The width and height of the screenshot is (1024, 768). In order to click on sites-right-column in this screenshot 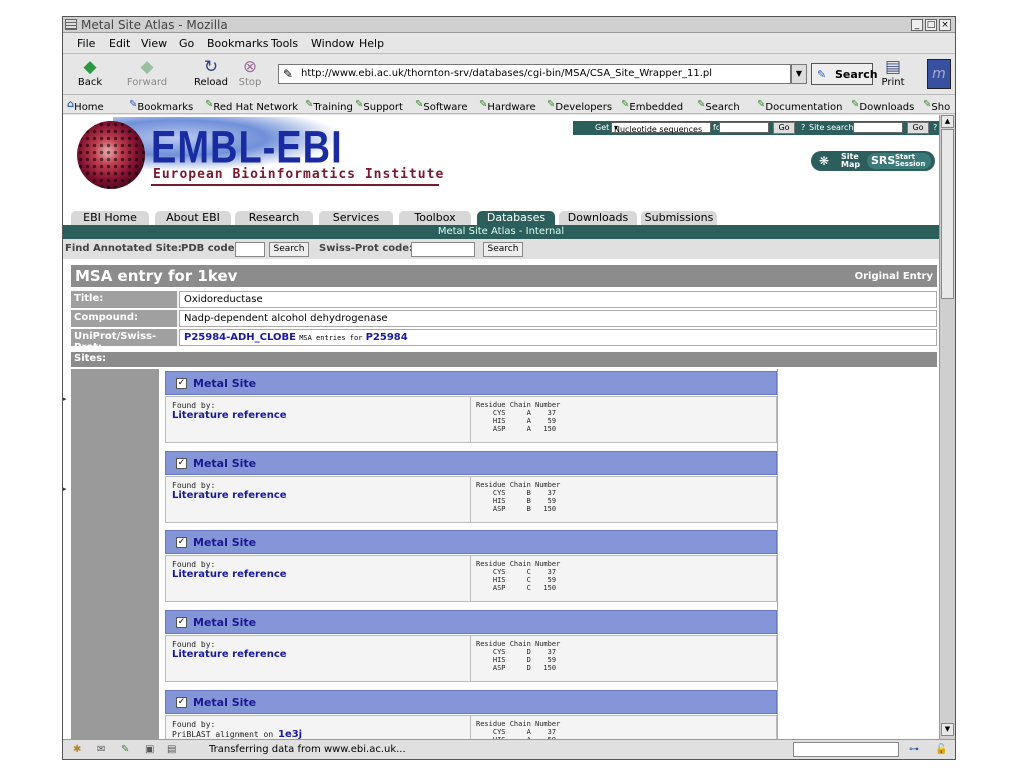, I will do `click(857, 554)`.